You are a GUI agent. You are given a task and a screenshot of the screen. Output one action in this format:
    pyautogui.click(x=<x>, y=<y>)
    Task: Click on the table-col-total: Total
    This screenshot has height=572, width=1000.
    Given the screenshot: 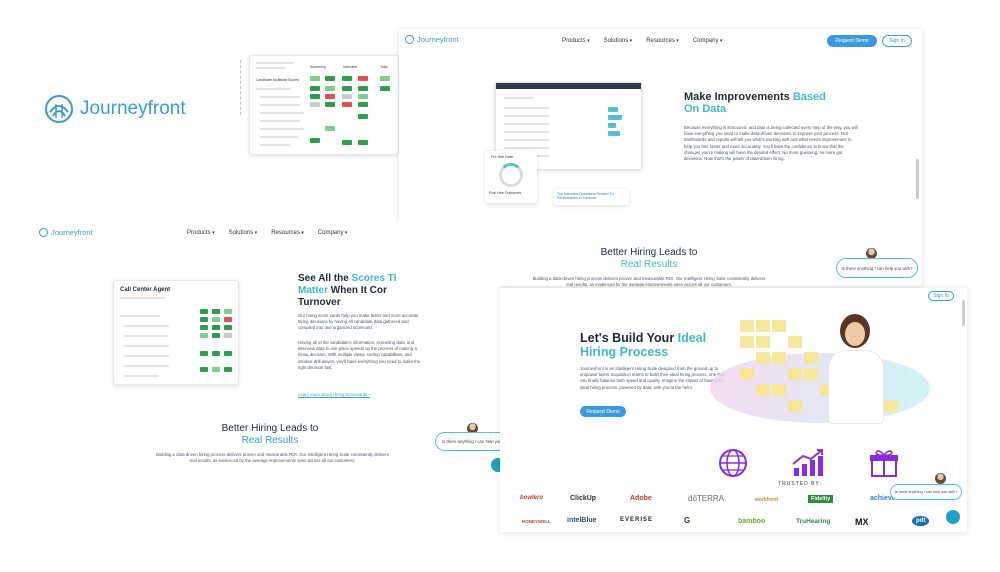 What is the action you would take?
    pyautogui.click(x=384, y=67)
    